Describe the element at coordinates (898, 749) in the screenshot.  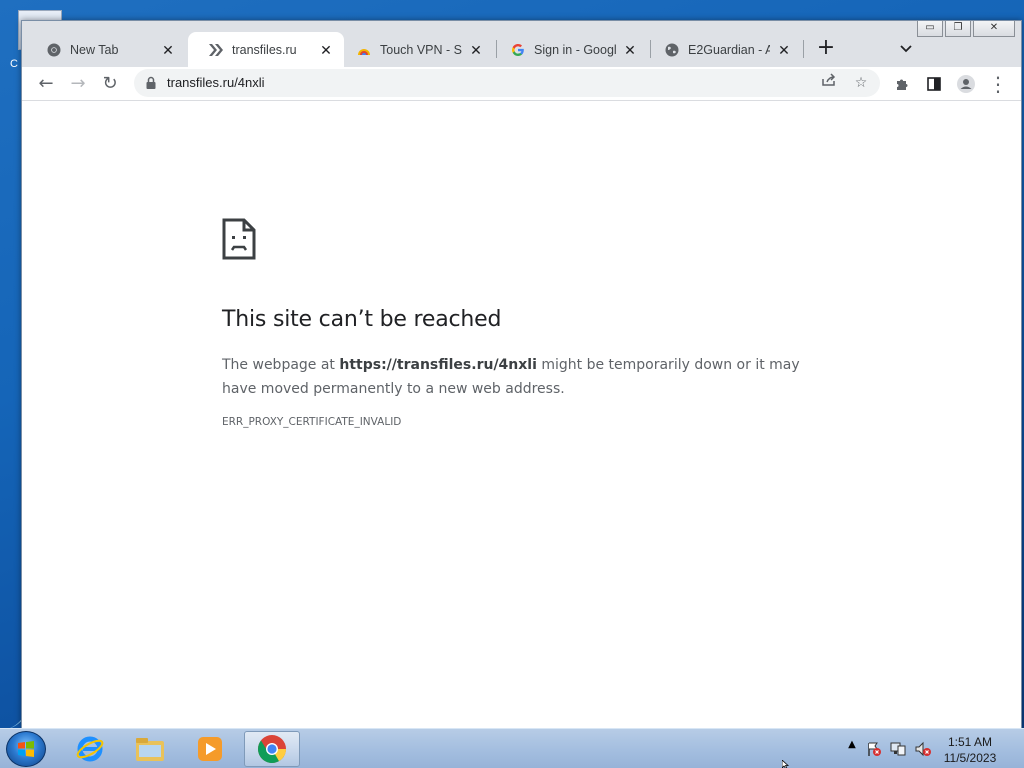
I see `network-icon` at that location.